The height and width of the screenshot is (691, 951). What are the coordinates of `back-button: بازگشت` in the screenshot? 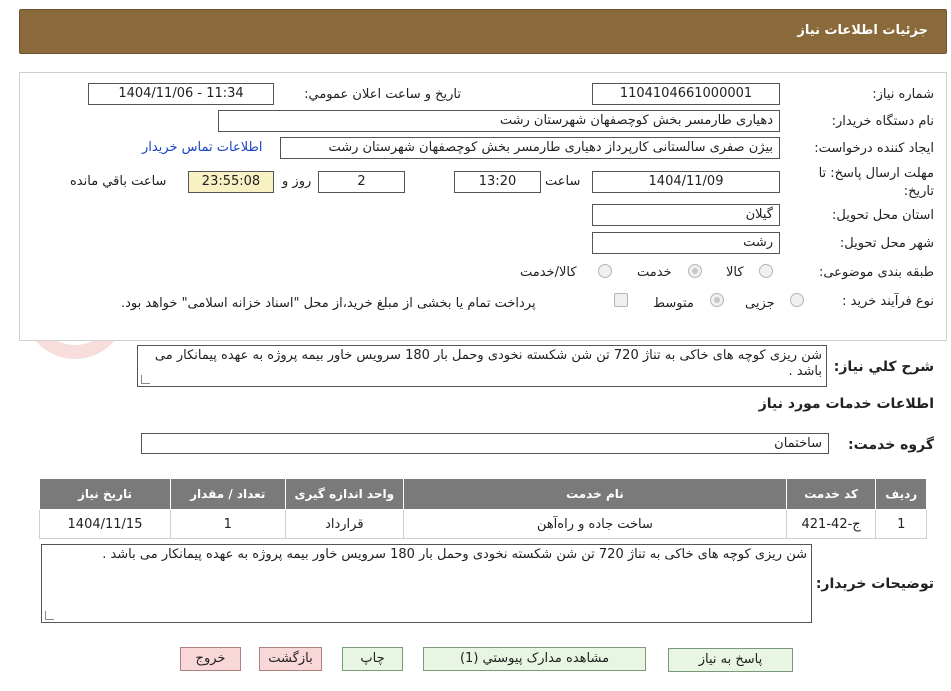 It's located at (290, 659).